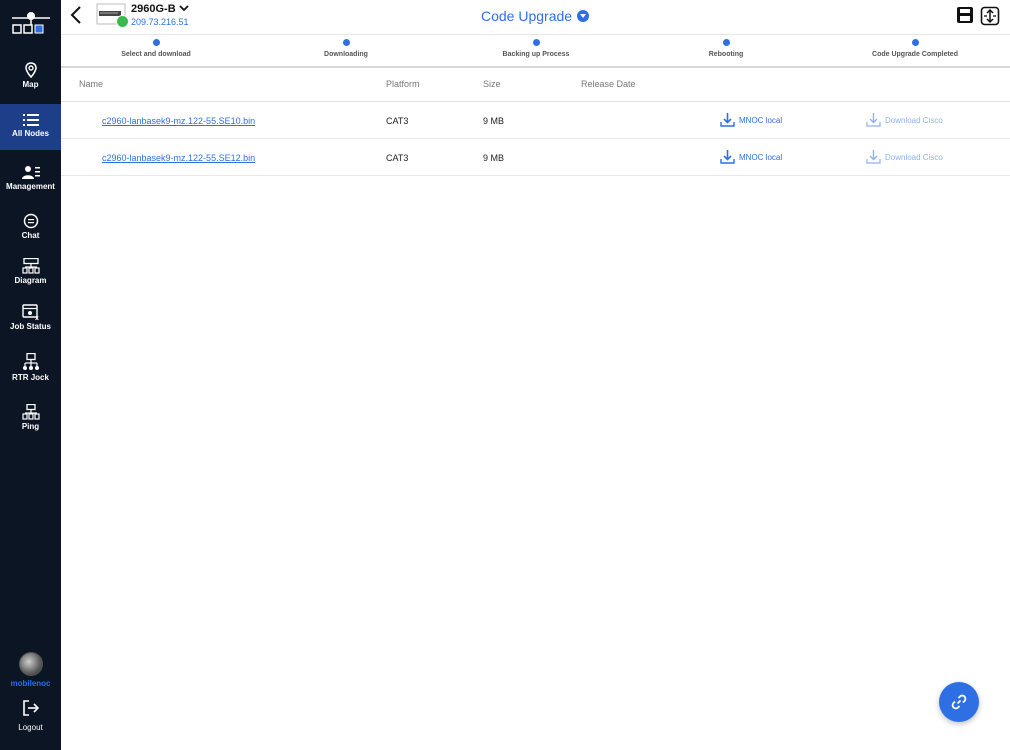 Image resolution: width=1010 pixels, height=750 pixels. I want to click on step-label: Rebooting, so click(726, 54).